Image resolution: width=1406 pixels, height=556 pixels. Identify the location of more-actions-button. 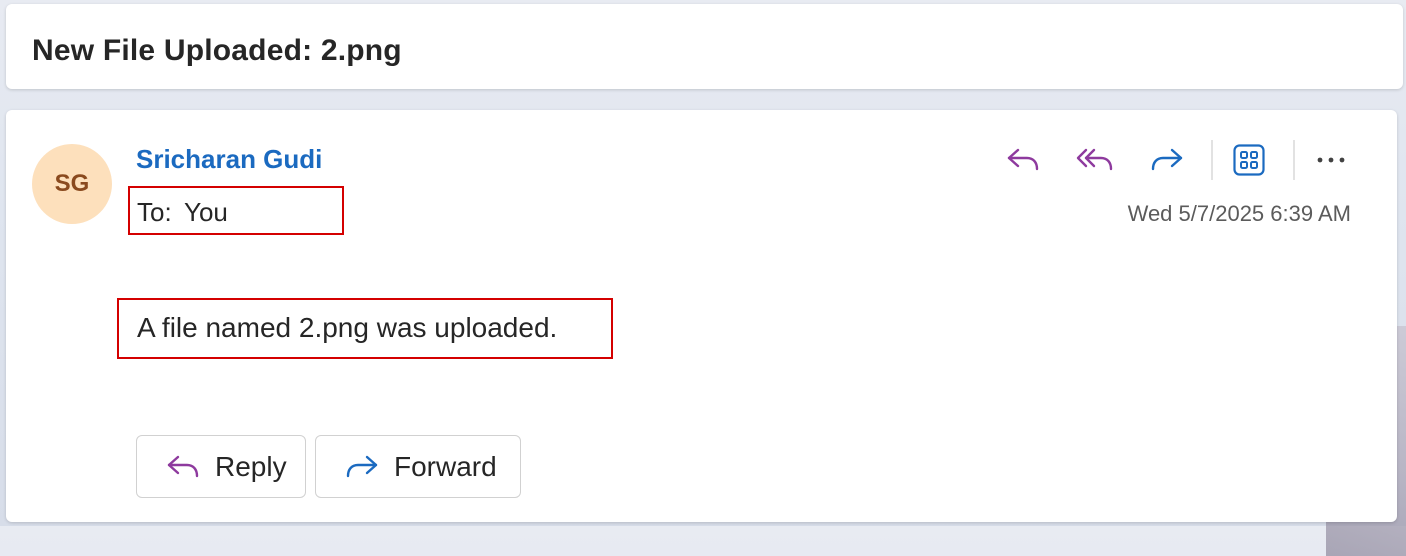
(1331, 160).